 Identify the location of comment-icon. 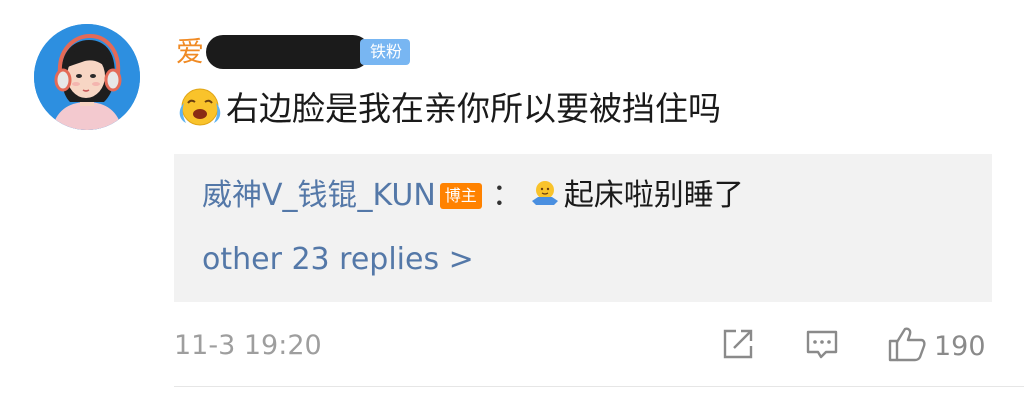
(822, 346).